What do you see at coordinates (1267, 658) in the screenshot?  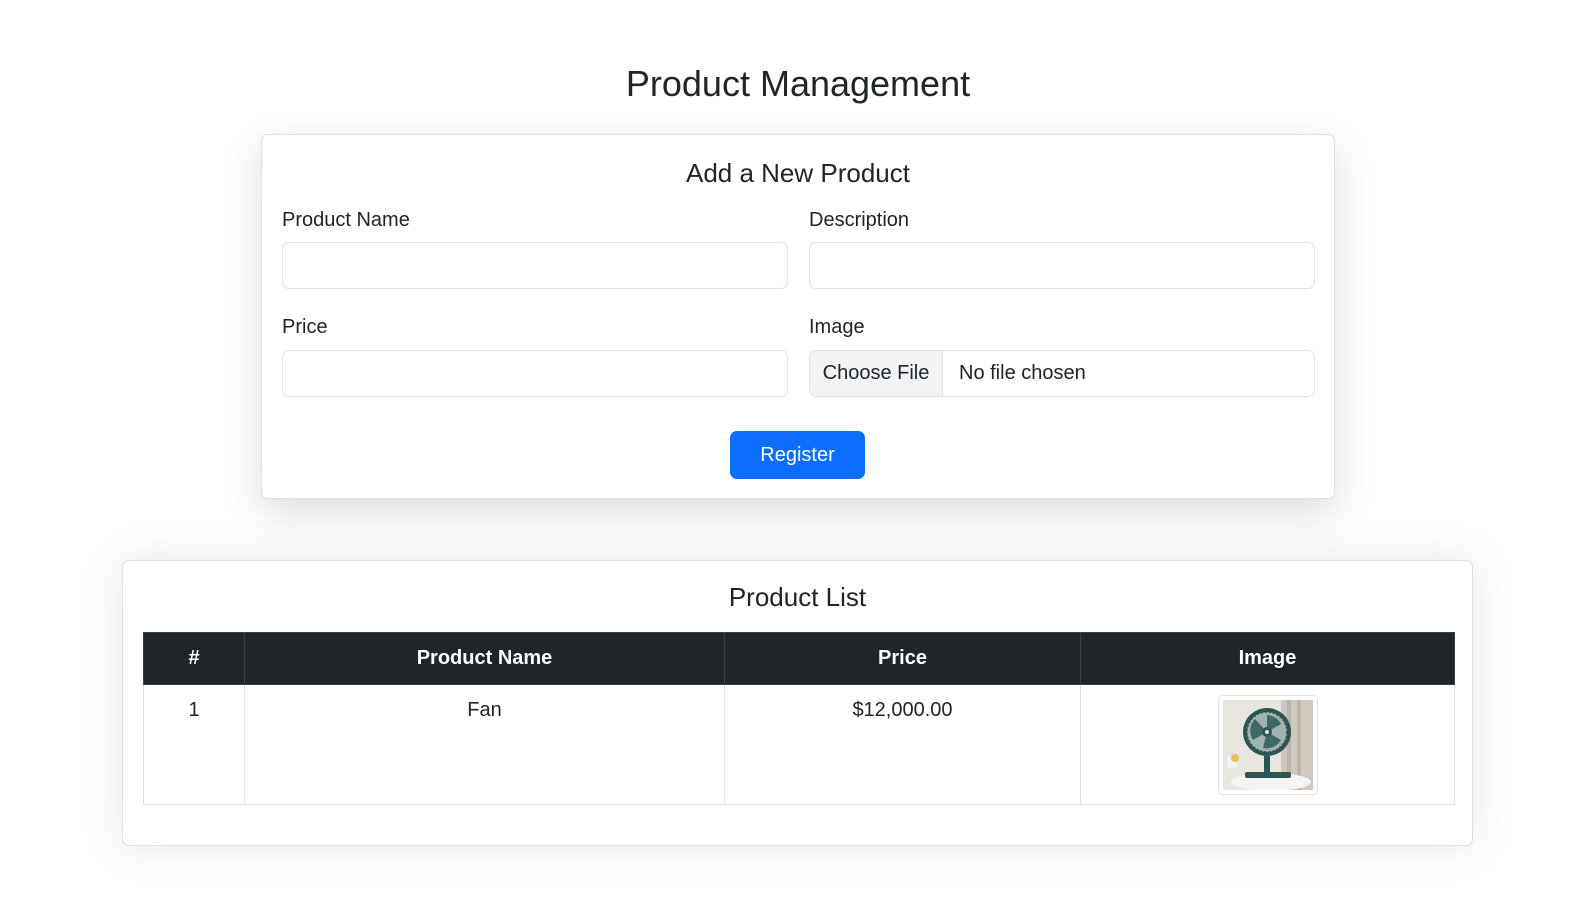 I see `column-header-image: Image` at bounding box center [1267, 658].